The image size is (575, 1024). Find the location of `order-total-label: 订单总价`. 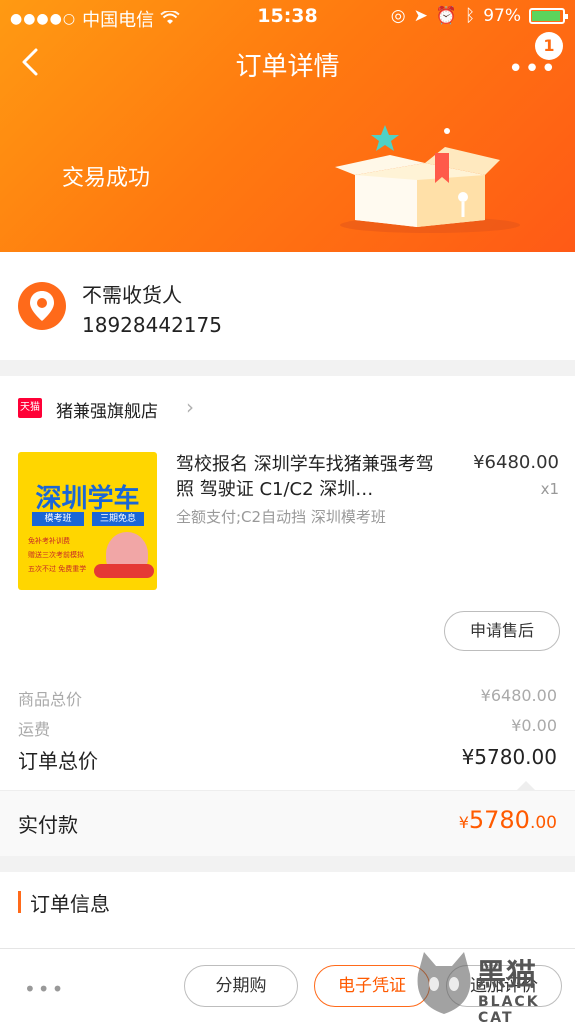

order-total-label: 订单总价 is located at coordinates (58, 761).